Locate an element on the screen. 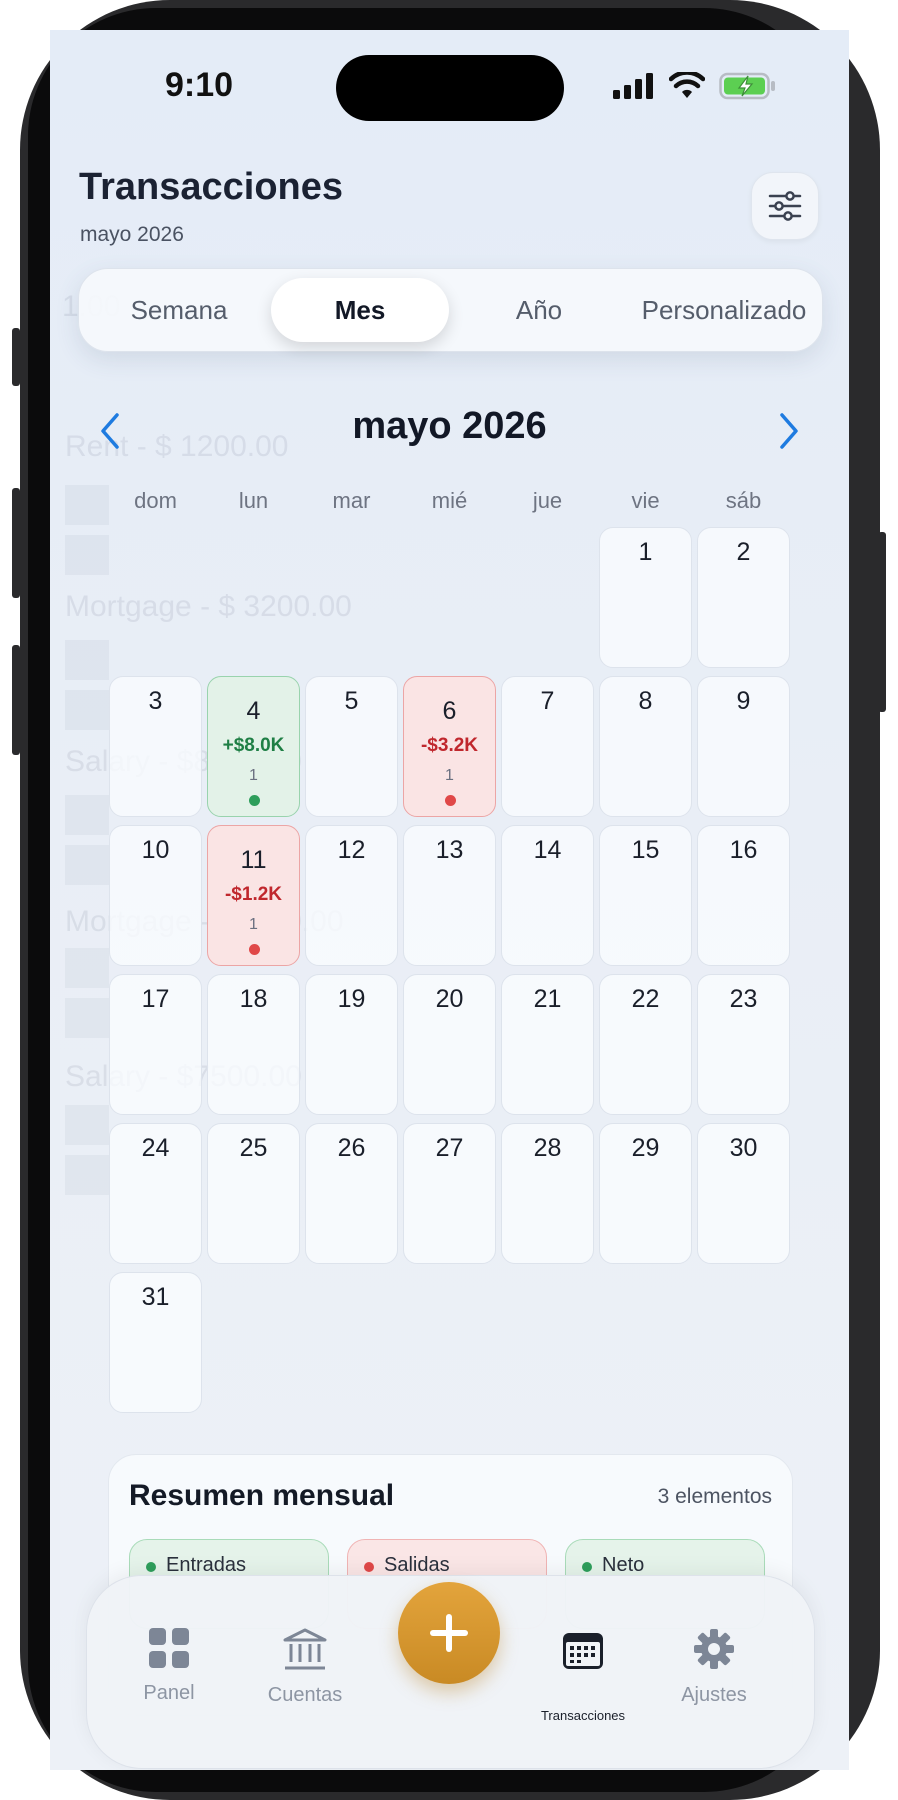 The image size is (898, 1800). plus-icon is located at coordinates (449, 1633).